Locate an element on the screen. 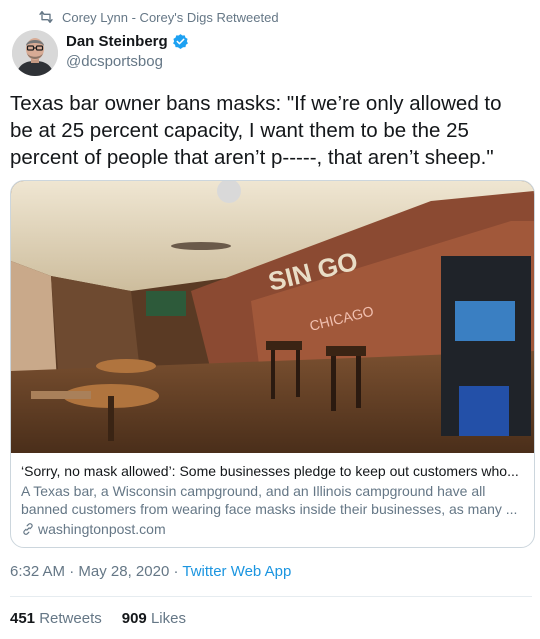  tweet-meta: 6:32 AM · May 28, 2020 · Twitter Web App is located at coordinates (150, 571).